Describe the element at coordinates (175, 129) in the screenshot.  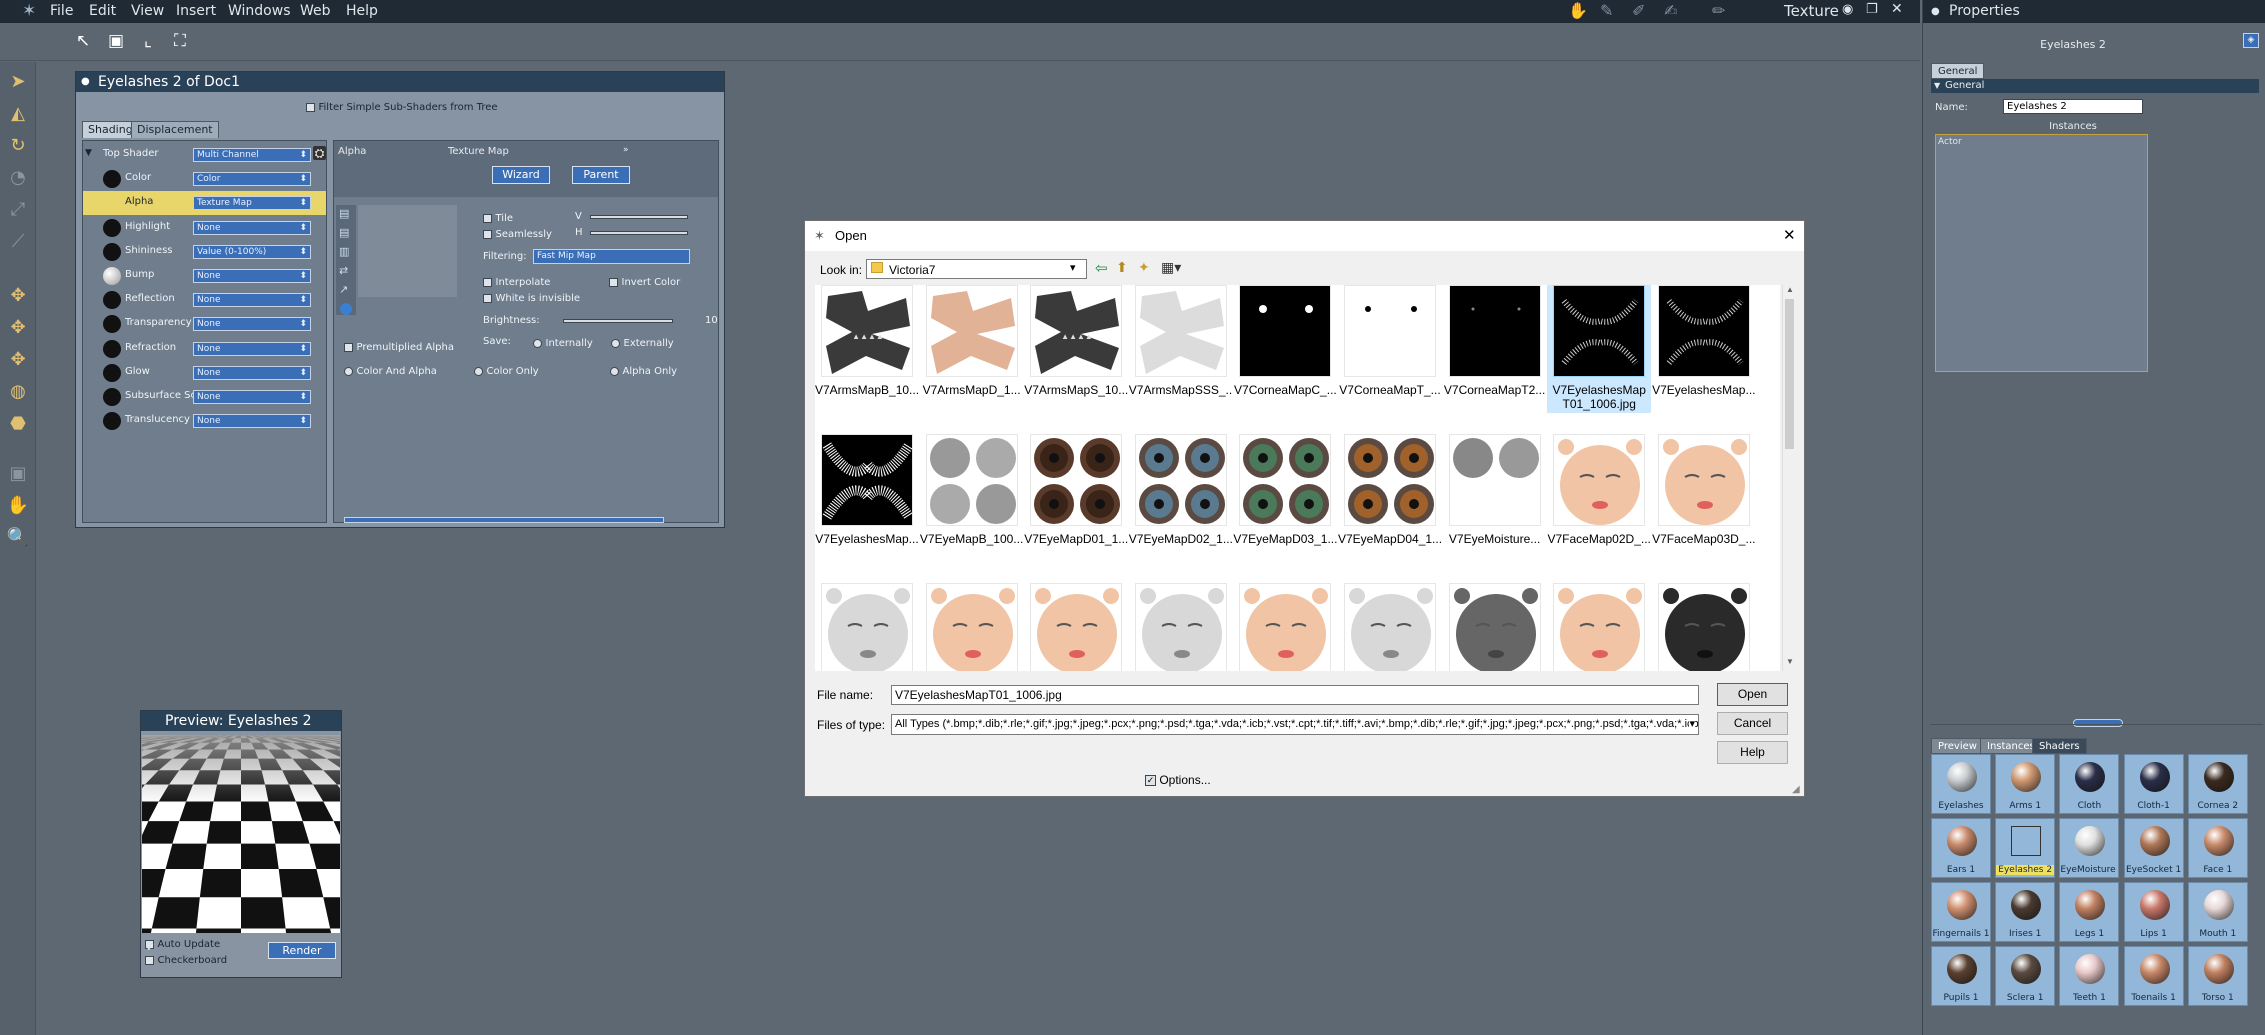
I see `tab-displacement: Displacement` at that location.